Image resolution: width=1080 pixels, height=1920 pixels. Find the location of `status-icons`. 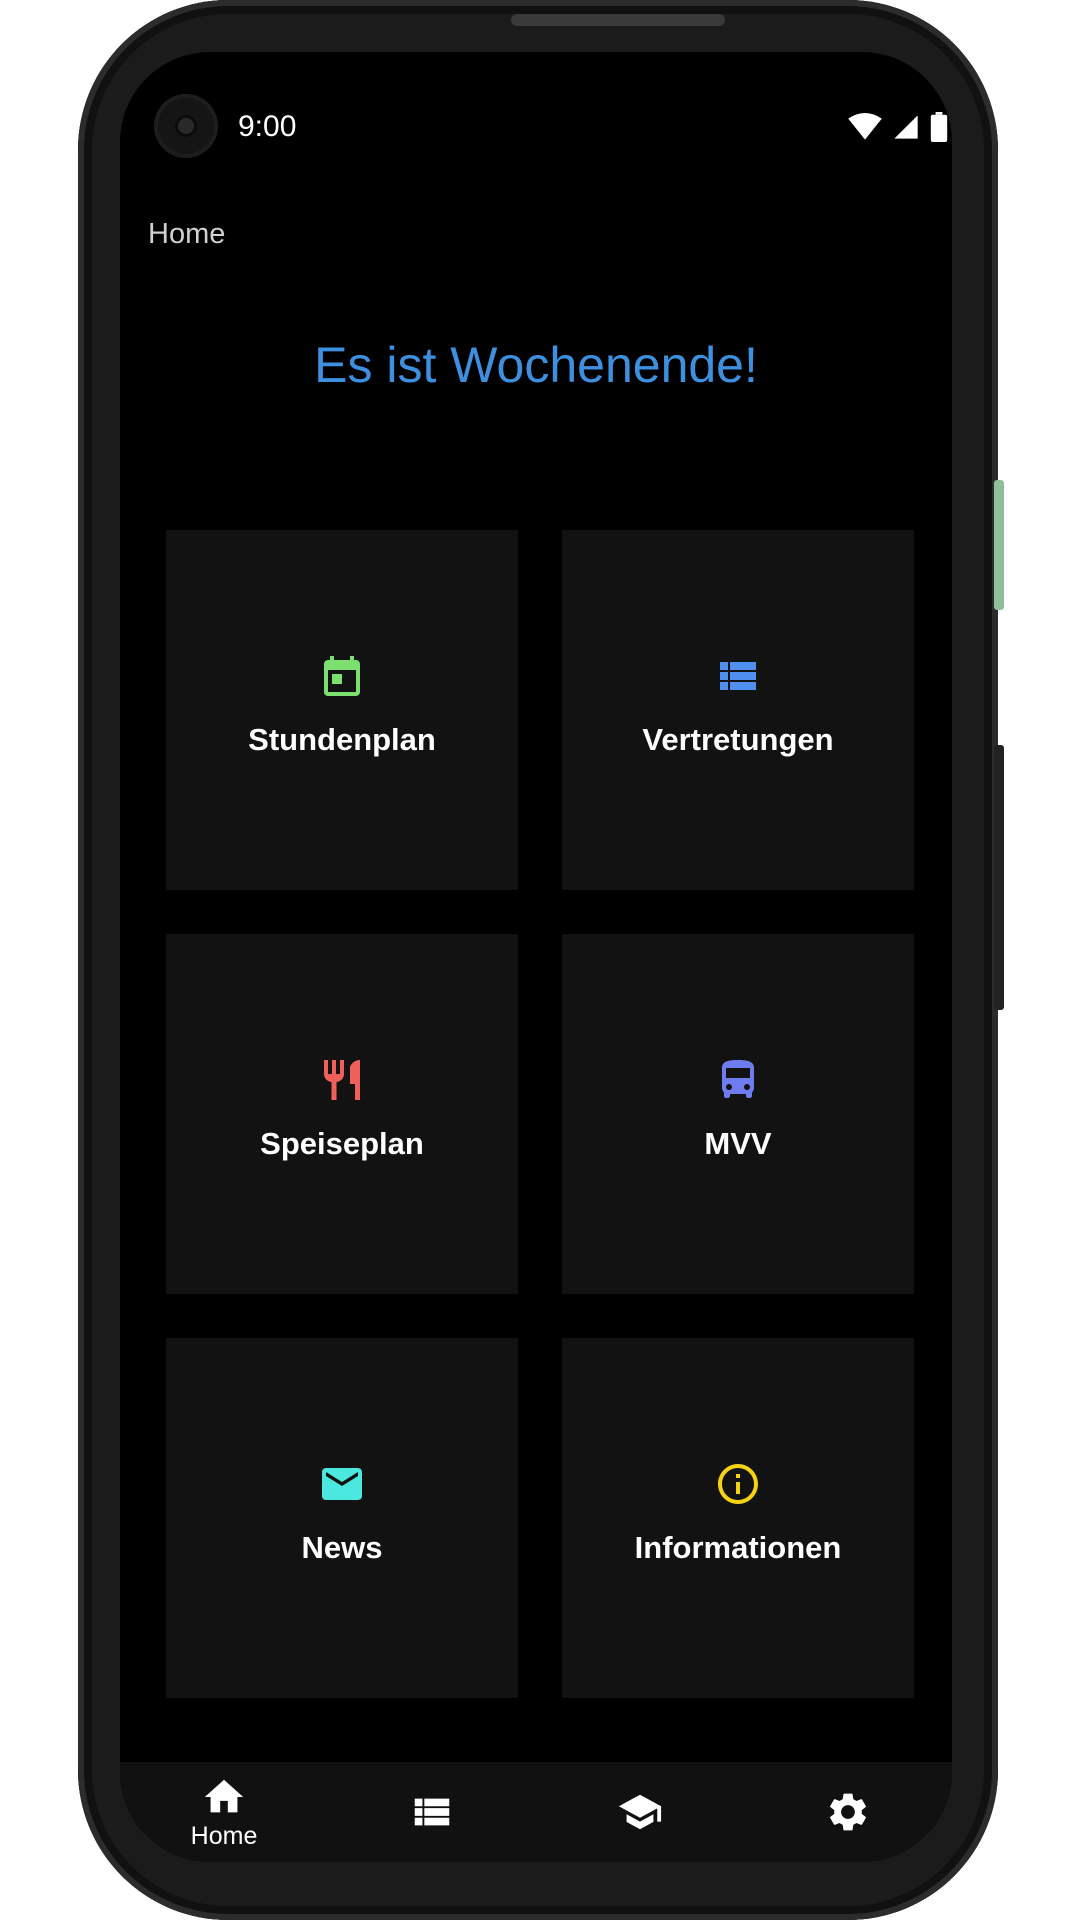

status-icons is located at coordinates (898, 127).